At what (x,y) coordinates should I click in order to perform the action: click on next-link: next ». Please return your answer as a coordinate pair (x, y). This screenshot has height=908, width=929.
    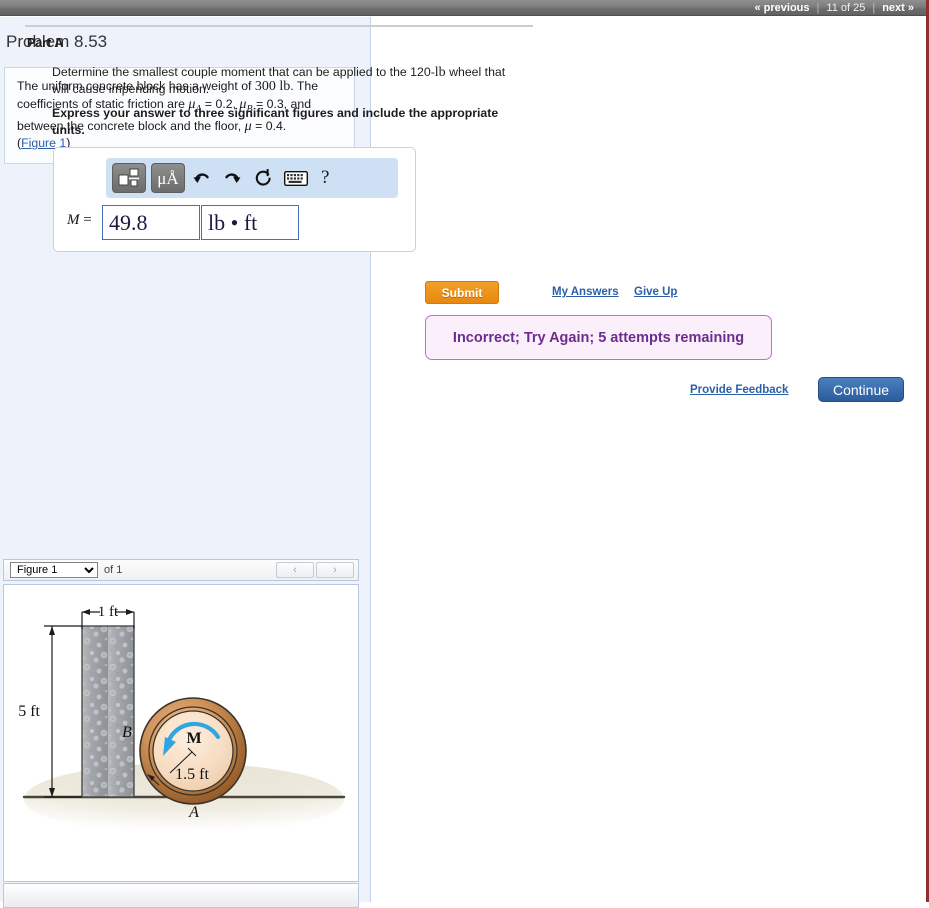
    Looking at the image, I should click on (898, 8).